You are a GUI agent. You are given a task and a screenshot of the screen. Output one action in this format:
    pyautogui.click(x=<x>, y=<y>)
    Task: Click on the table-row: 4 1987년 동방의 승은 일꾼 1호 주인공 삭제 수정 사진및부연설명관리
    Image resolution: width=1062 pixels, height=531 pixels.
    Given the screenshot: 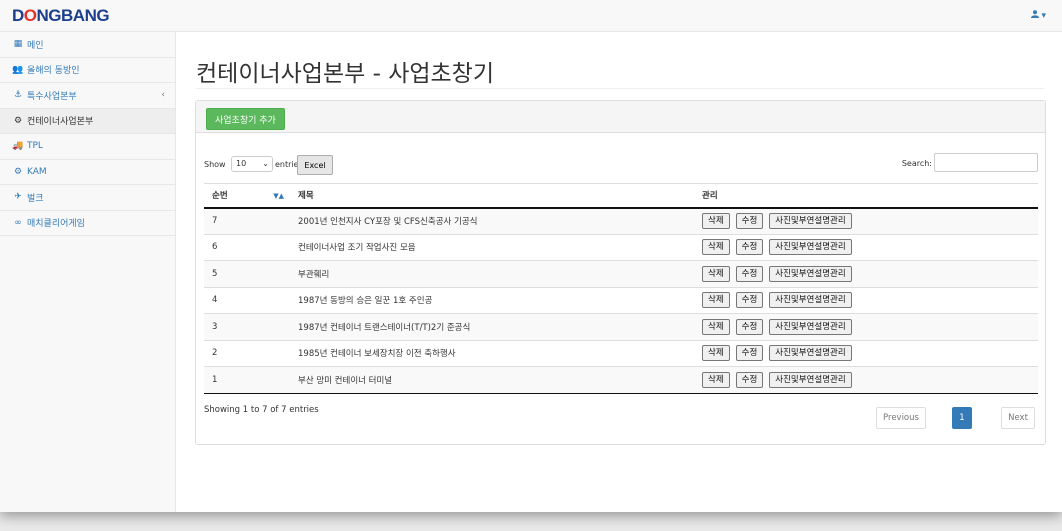 What is the action you would take?
    pyautogui.click(x=621, y=300)
    